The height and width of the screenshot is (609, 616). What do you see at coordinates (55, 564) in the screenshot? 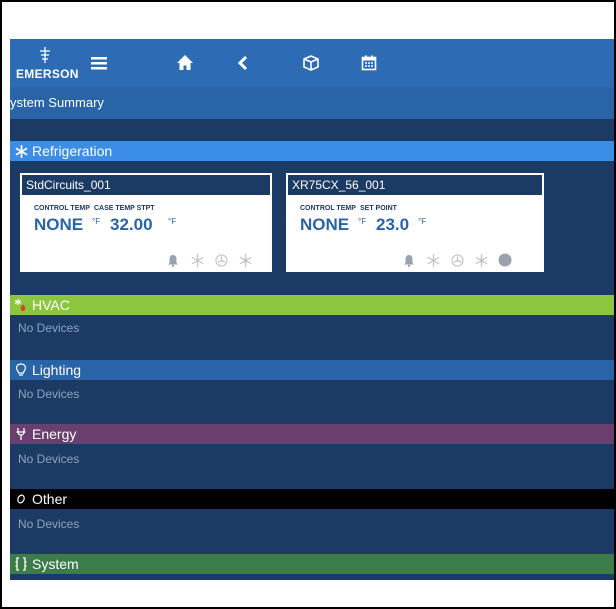
I see `section-label-system: System` at bounding box center [55, 564].